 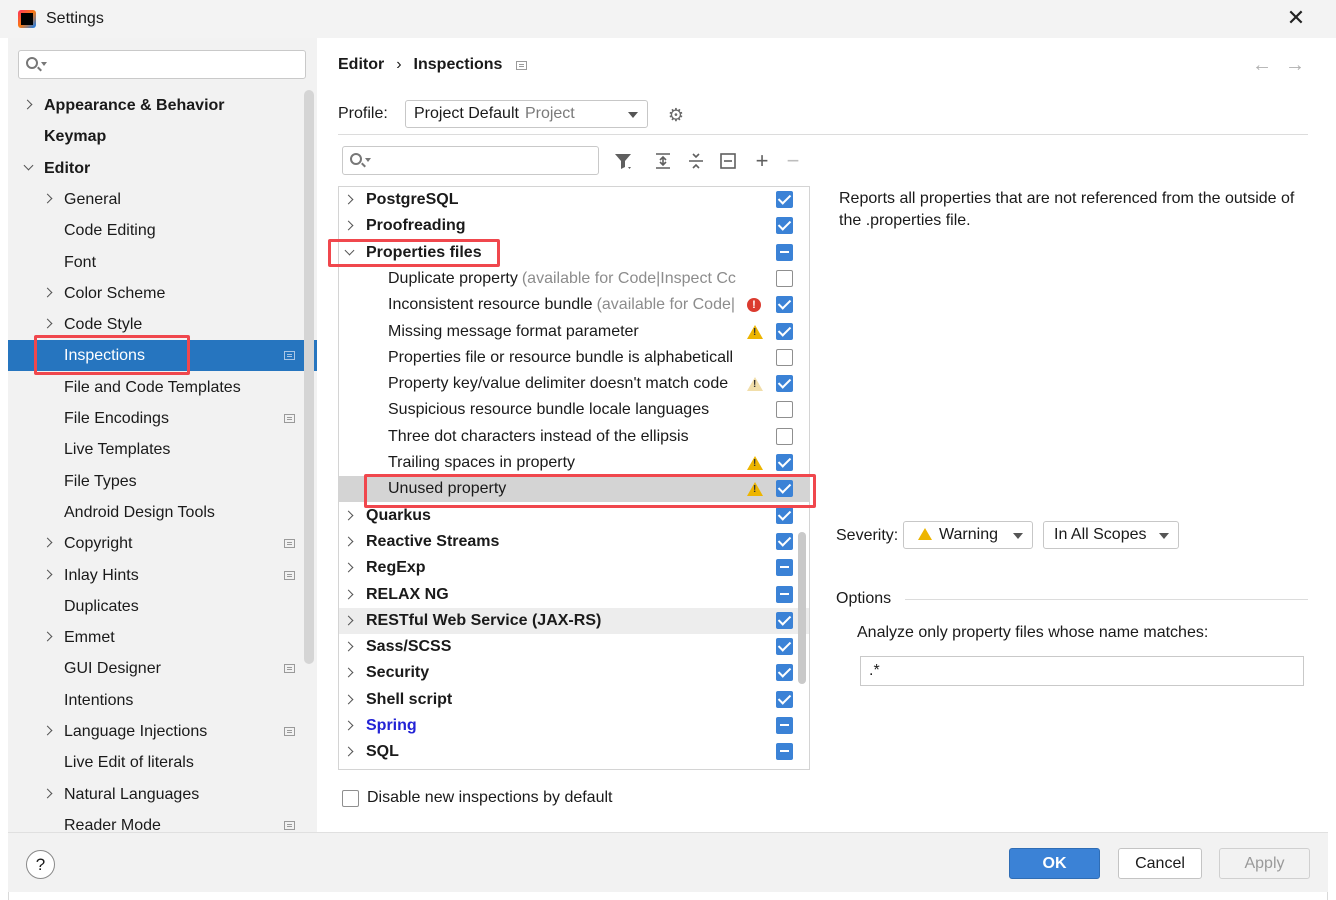 I want to click on inspection-item-unused-property: Unused property, so click(x=574, y=489).